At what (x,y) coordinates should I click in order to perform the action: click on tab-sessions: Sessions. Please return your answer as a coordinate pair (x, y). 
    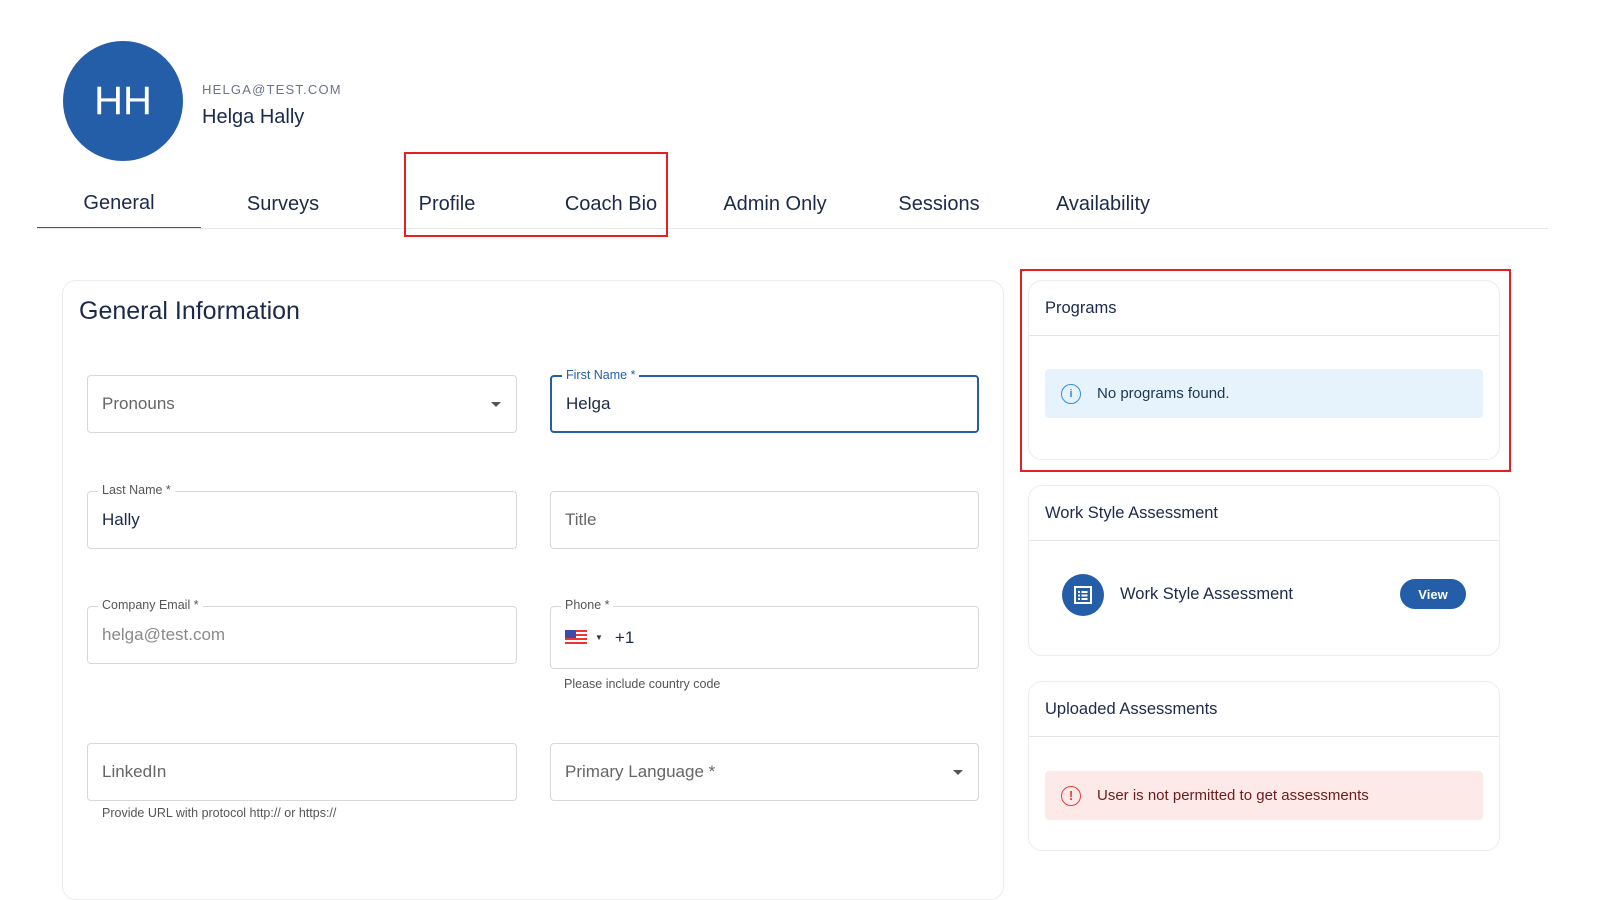
    Looking at the image, I should click on (939, 204).